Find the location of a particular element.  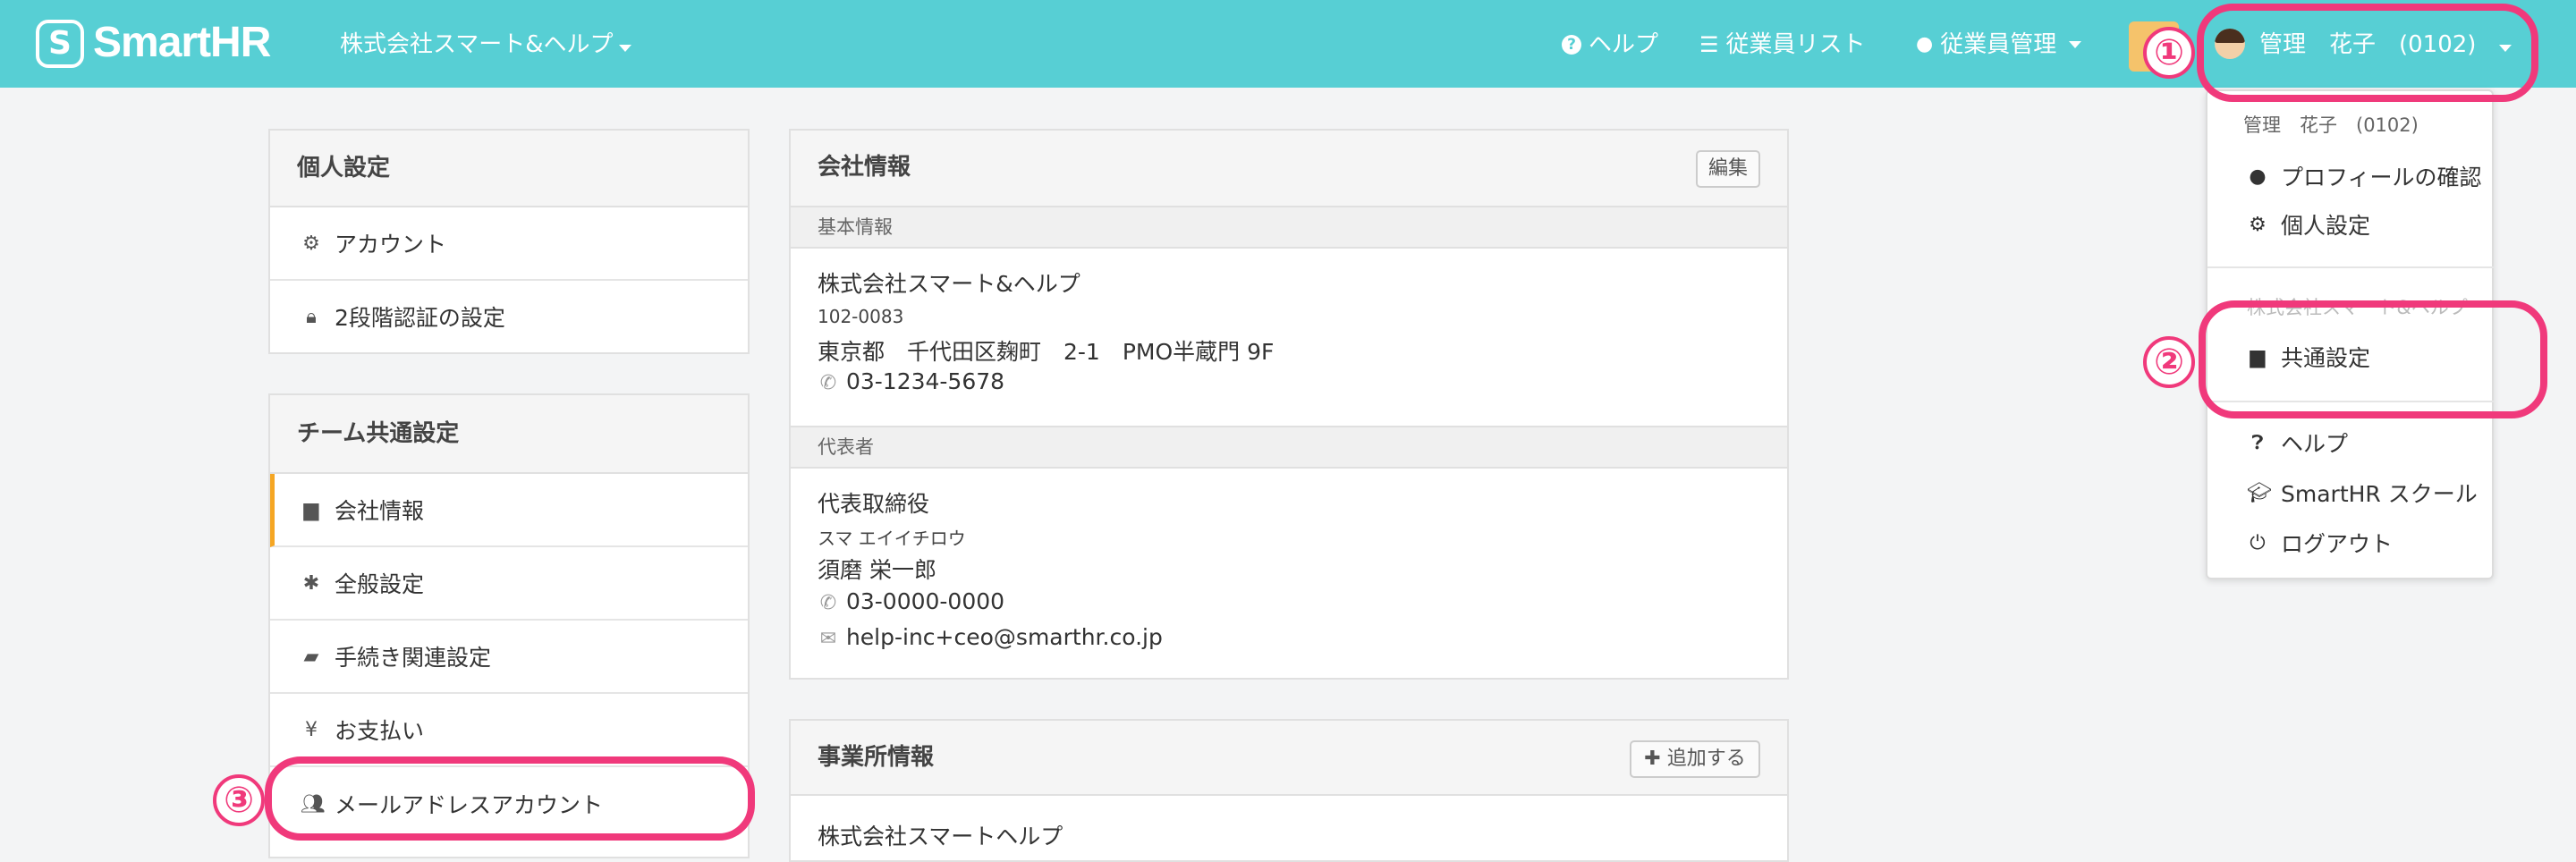

plus-icon: ✚ is located at coordinates (1652, 759).